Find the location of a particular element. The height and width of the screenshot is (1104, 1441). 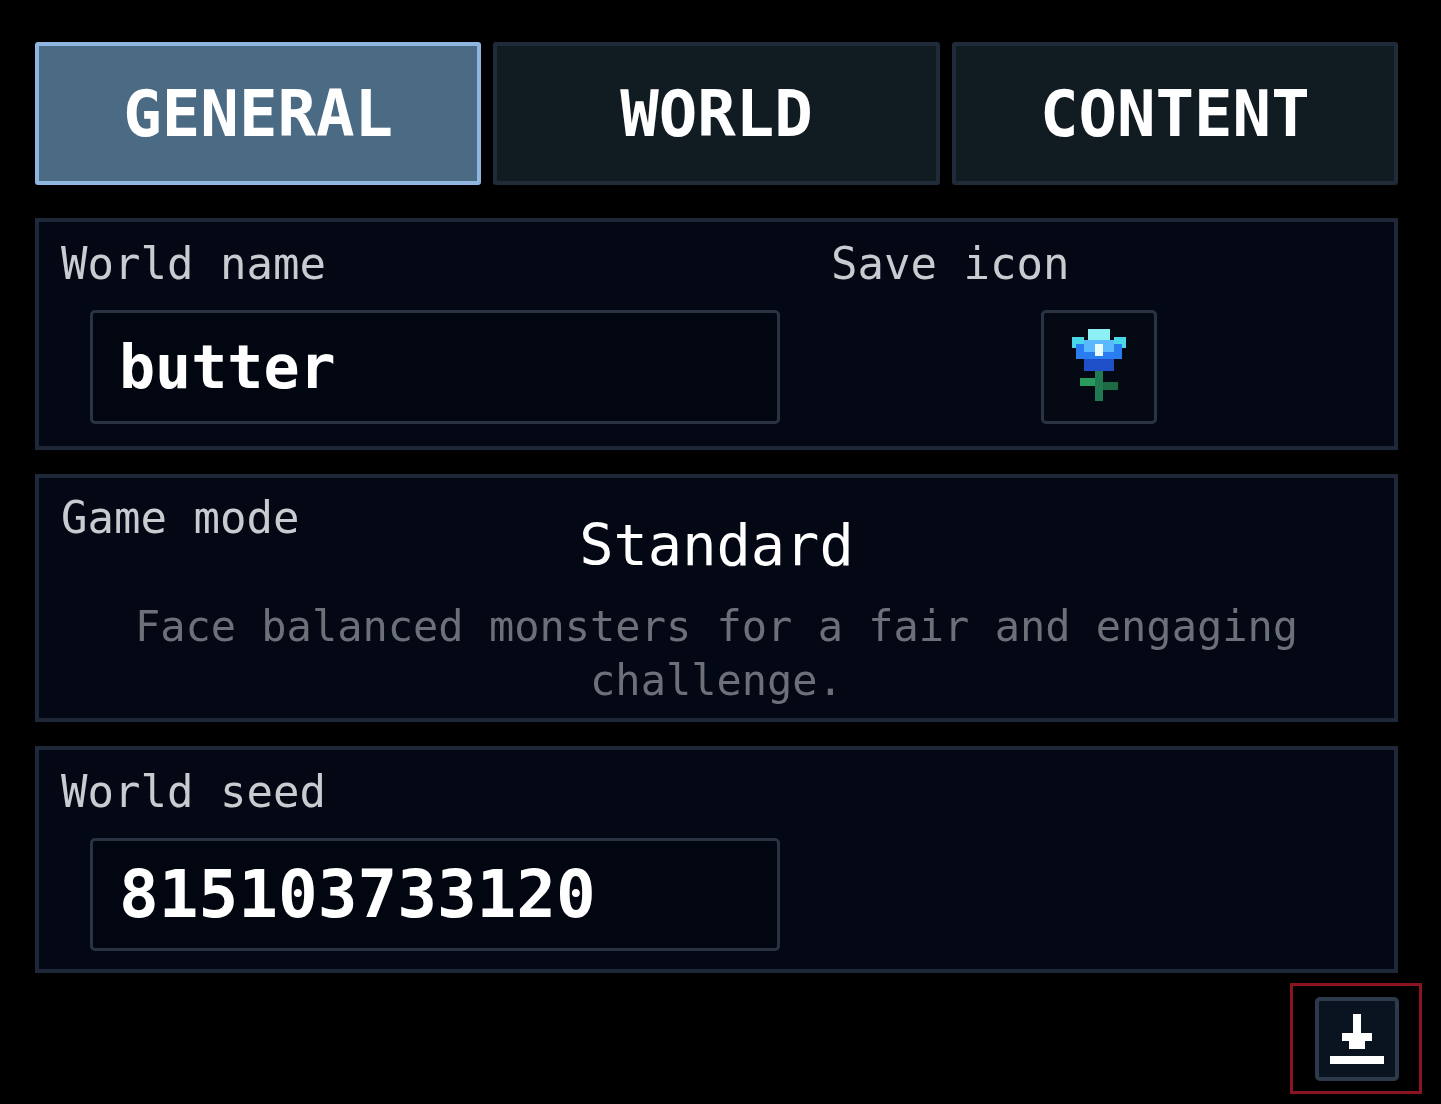

input-field: 815103733120 is located at coordinates (435, 894).